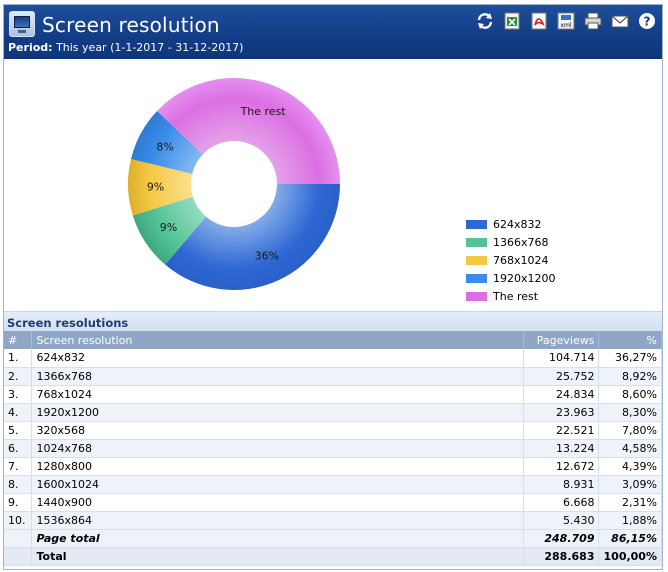 The image size is (668, 572). What do you see at coordinates (131, 25) in the screenshot?
I see `page-title: Screen resolution` at bounding box center [131, 25].